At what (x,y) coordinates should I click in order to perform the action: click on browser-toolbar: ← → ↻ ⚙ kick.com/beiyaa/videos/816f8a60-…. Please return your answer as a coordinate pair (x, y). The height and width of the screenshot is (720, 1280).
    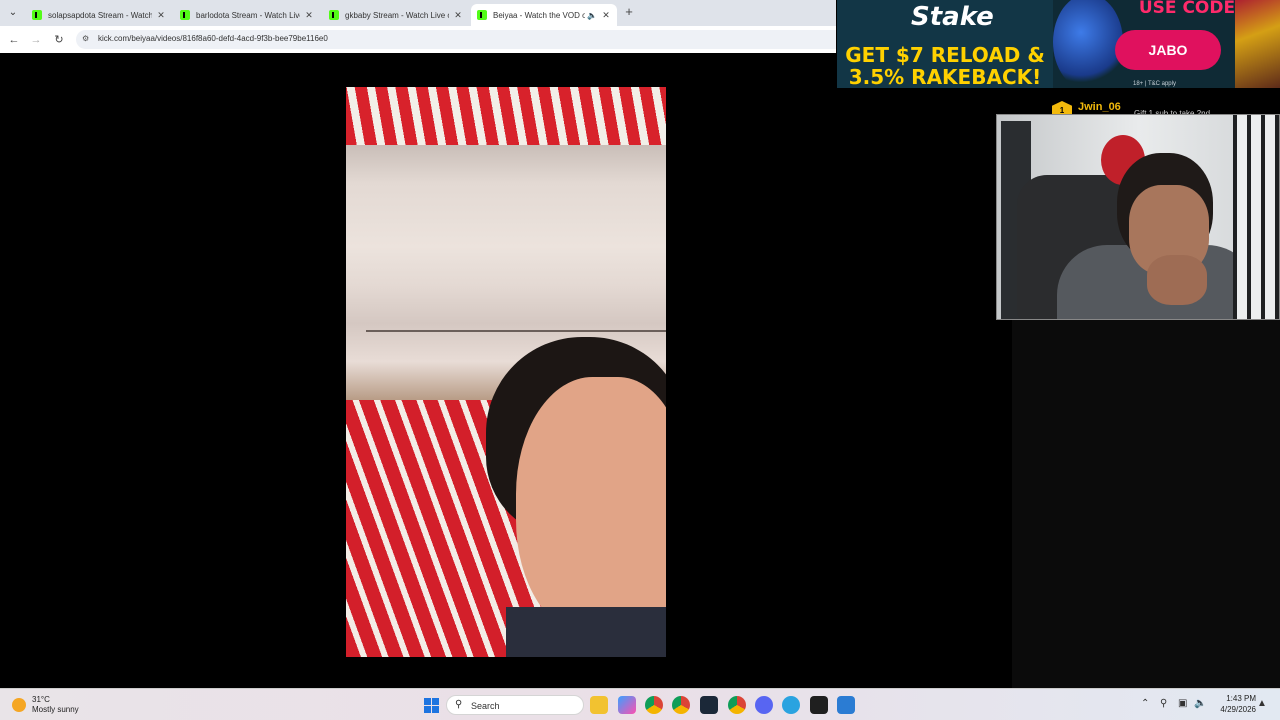
    Looking at the image, I should click on (418, 39).